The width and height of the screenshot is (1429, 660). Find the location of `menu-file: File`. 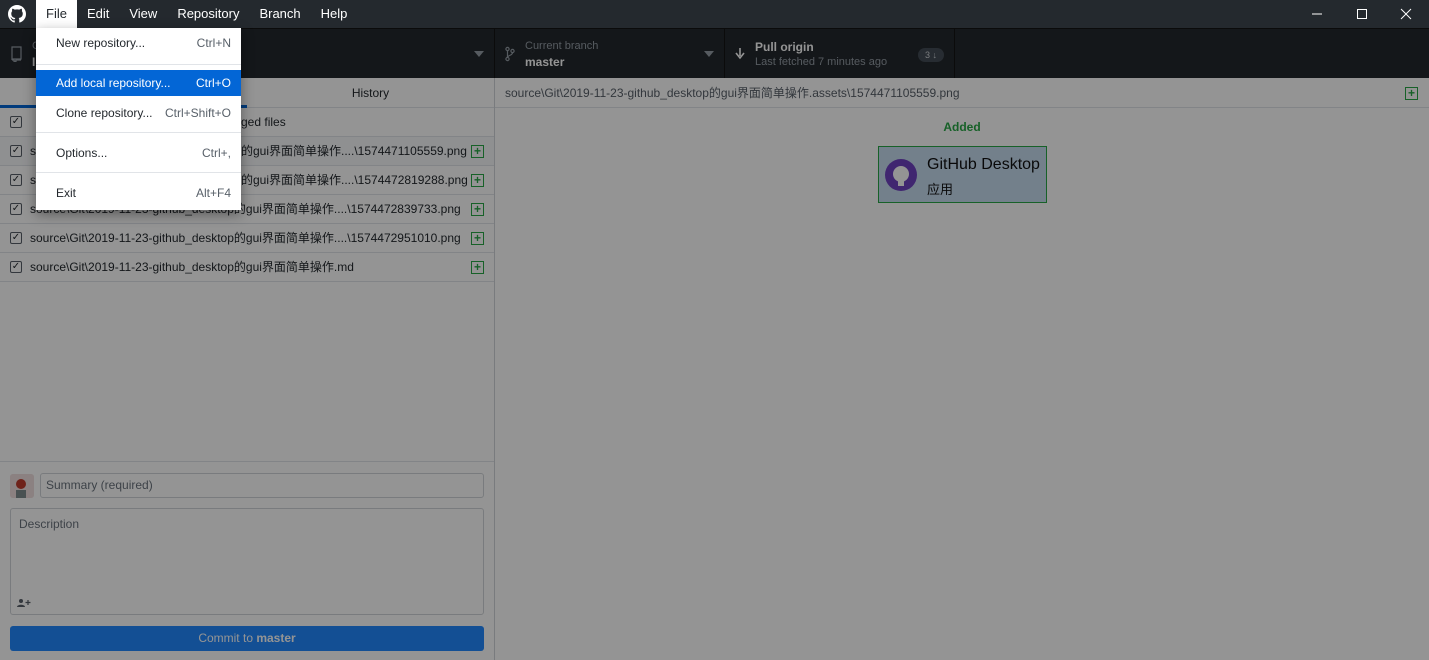

menu-file: File is located at coordinates (56, 14).